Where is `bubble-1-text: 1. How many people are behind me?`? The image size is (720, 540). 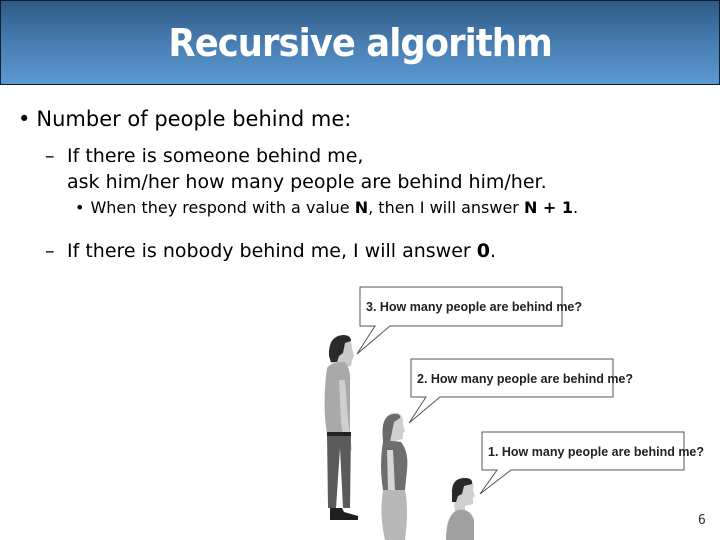 bubble-1-text: 1. How many people are behind me? is located at coordinates (596, 452).